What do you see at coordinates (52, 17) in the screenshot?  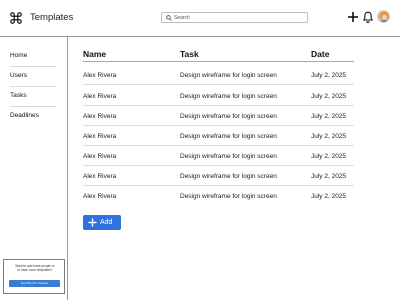 I see `app-title: Templates` at bounding box center [52, 17].